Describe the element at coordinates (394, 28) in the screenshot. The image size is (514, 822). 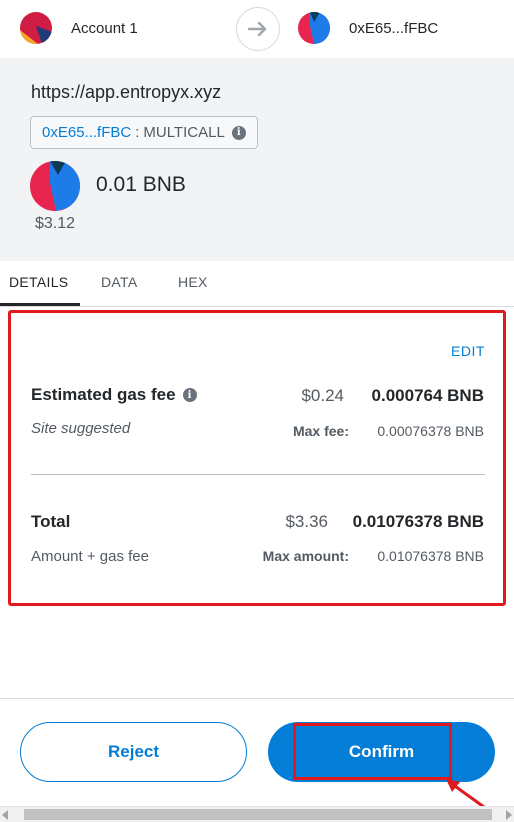
I see `recipient-address: 0xE65...fFBC` at that location.